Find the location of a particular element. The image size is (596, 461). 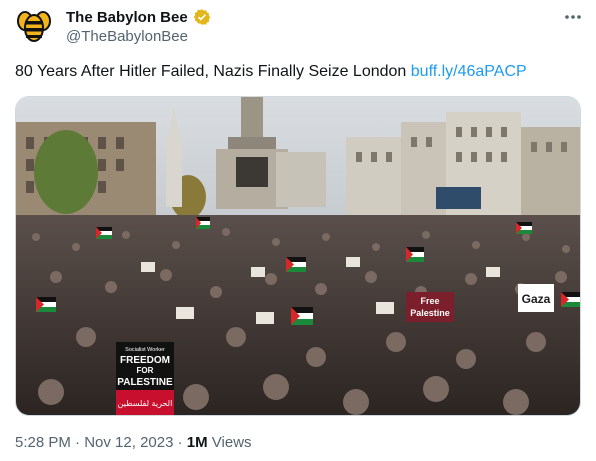

sign-1-line1: Socialist Worker is located at coordinates (145, 350).